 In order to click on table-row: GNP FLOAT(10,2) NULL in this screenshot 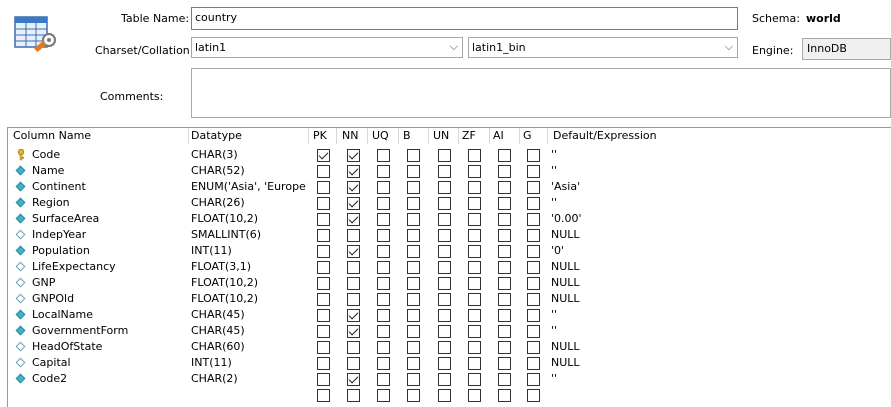, I will do `click(449, 283)`.